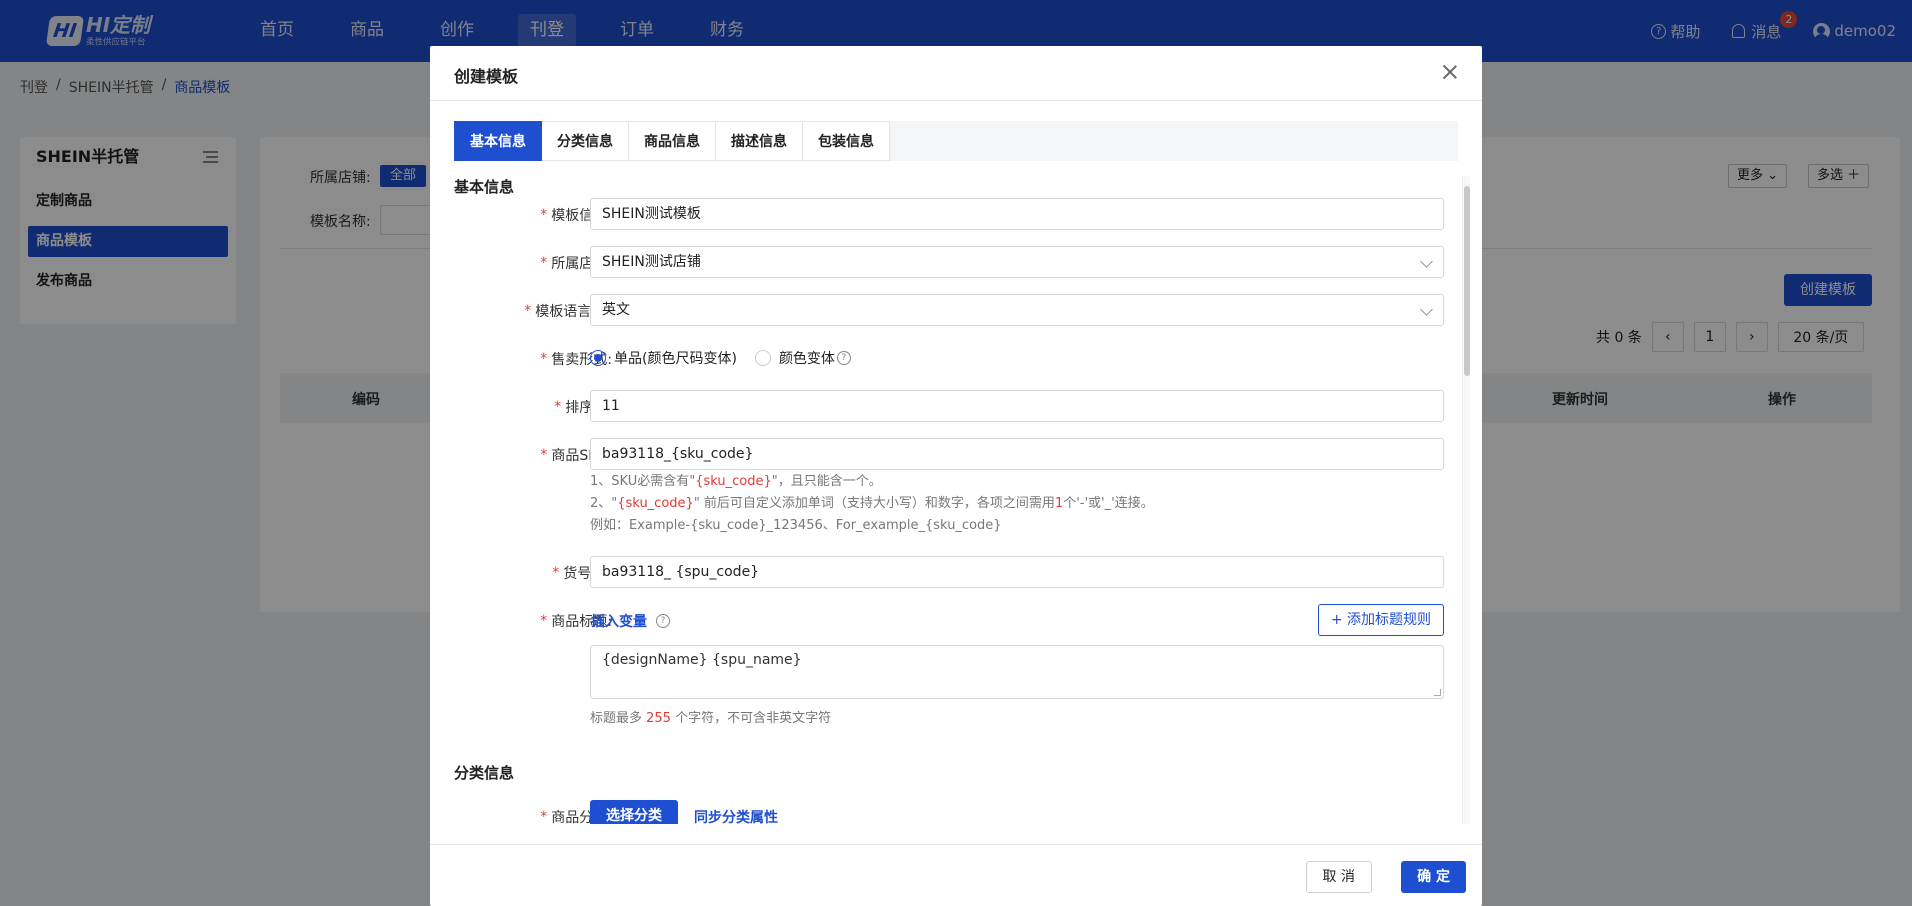  Describe the element at coordinates (585, 141) in the screenshot. I see `tab-category-info: 分类信息` at that location.